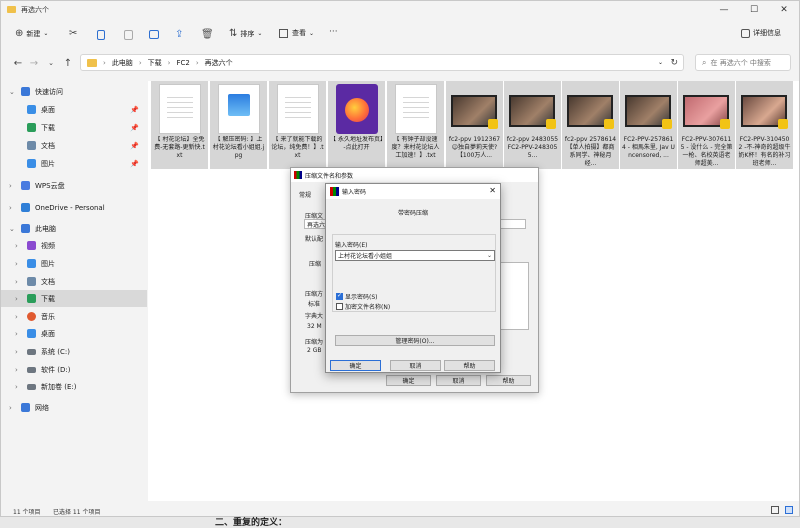  I want to click on back-arrow-icon: ←, so click(18, 63).